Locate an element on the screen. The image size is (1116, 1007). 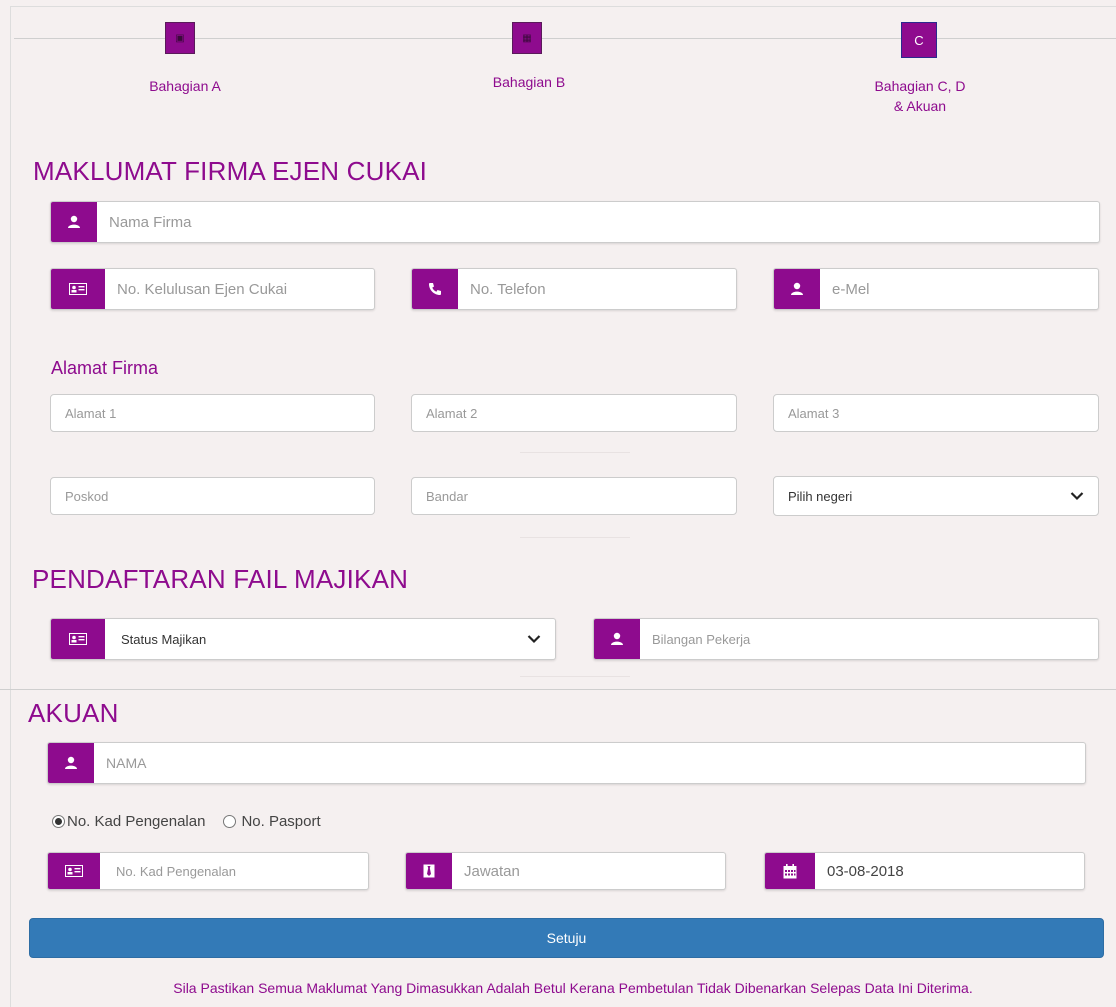
alamat1-input is located at coordinates (219, 413).